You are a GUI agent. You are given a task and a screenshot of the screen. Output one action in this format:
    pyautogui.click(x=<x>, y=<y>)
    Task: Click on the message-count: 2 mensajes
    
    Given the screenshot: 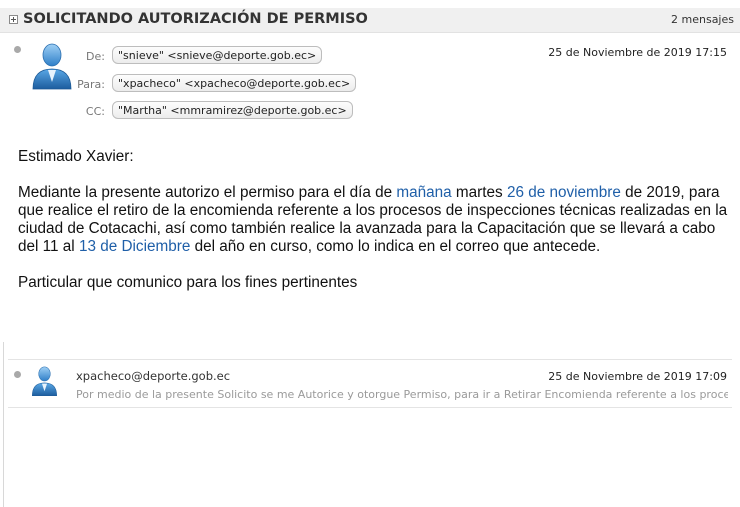 What is the action you would take?
    pyautogui.click(x=702, y=19)
    